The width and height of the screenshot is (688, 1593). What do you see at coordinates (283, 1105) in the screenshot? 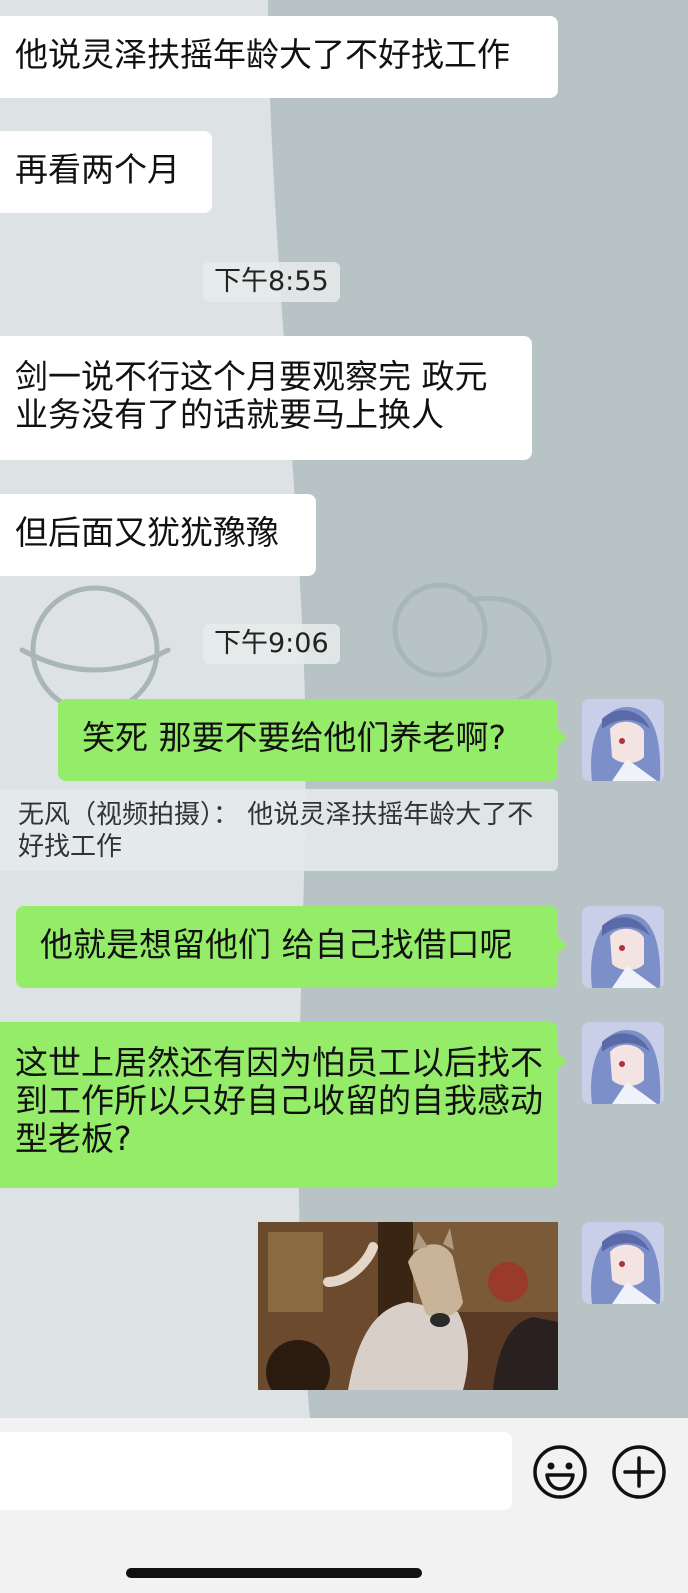
I see `message-outgoing: 这世上居然还有因为怕员工以后找不到工作所以只好自己收留的自我感动型老板?` at bounding box center [283, 1105].